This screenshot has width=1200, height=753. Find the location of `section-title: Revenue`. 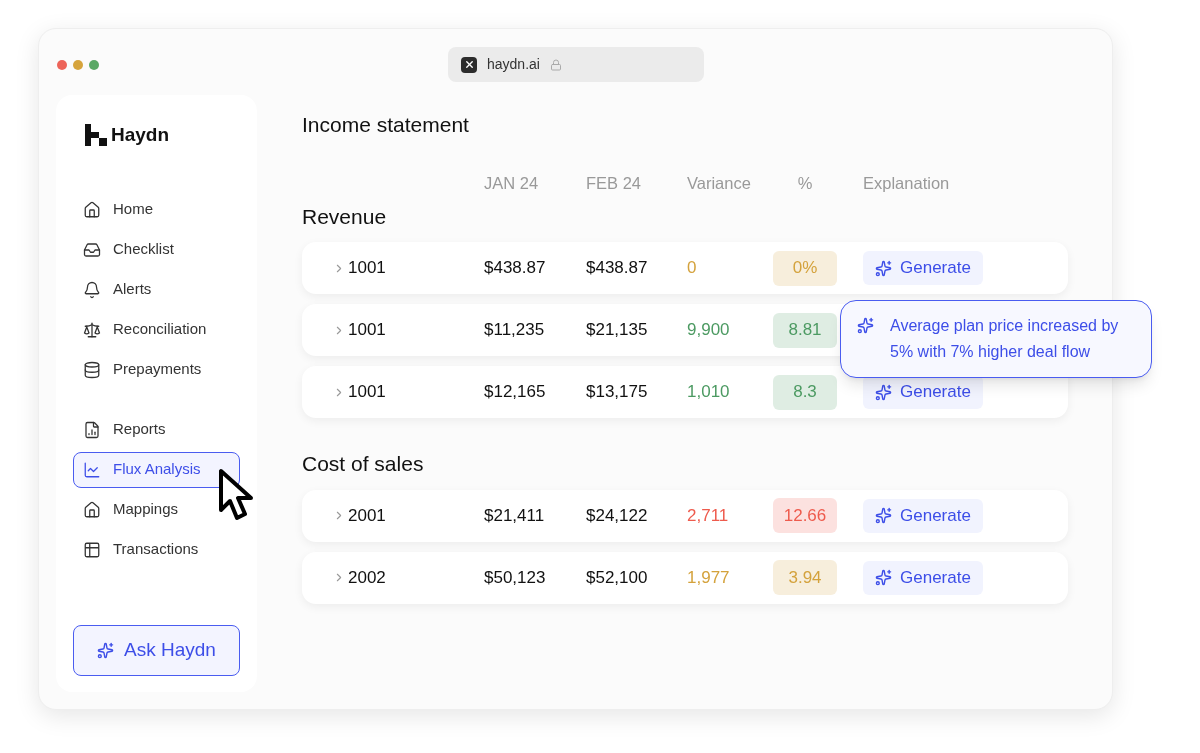

section-title: Revenue is located at coordinates (345, 216).